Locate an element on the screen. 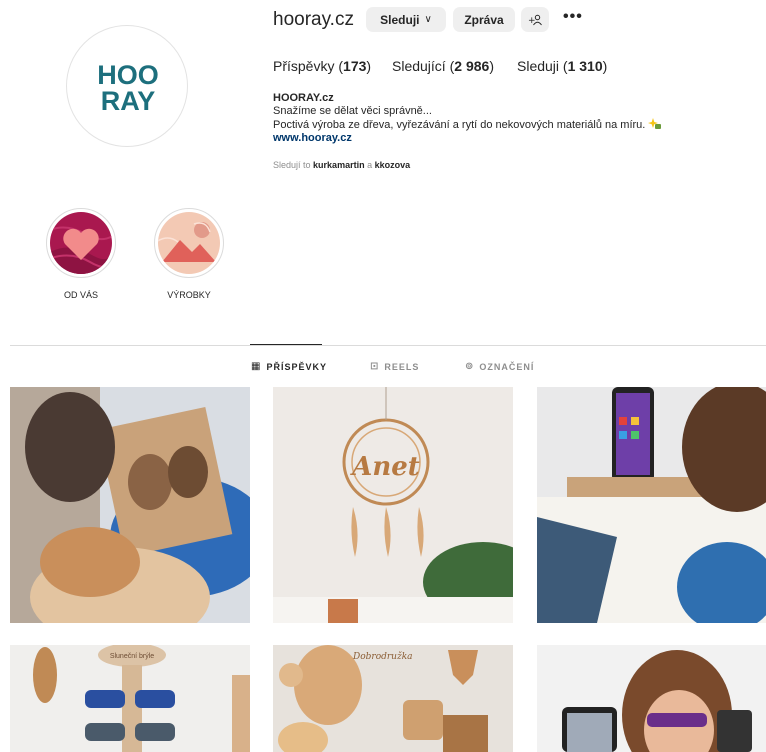 This screenshot has height=752, width=766. mountain-icon is located at coordinates (189, 243).